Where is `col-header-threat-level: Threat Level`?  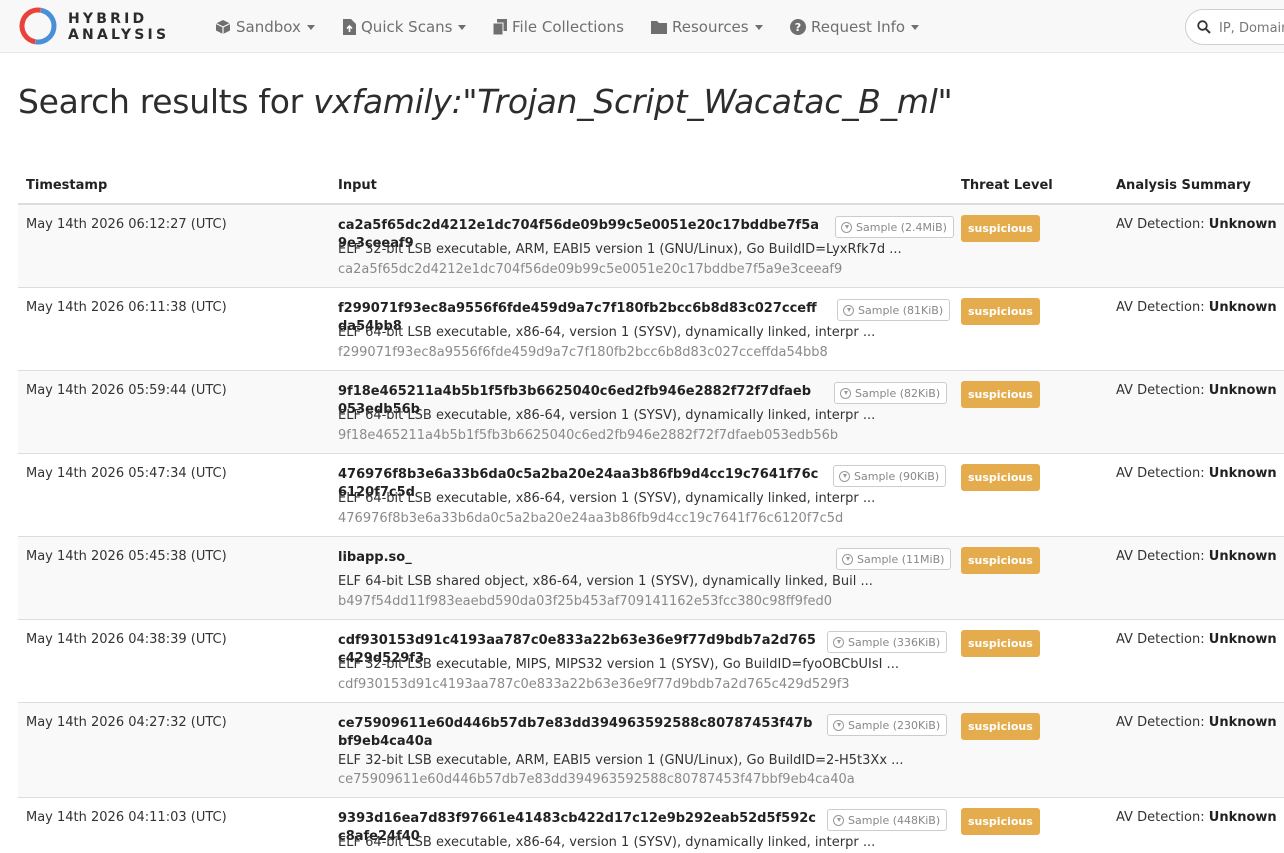
col-header-threat-level: Threat Level is located at coordinates (1007, 185).